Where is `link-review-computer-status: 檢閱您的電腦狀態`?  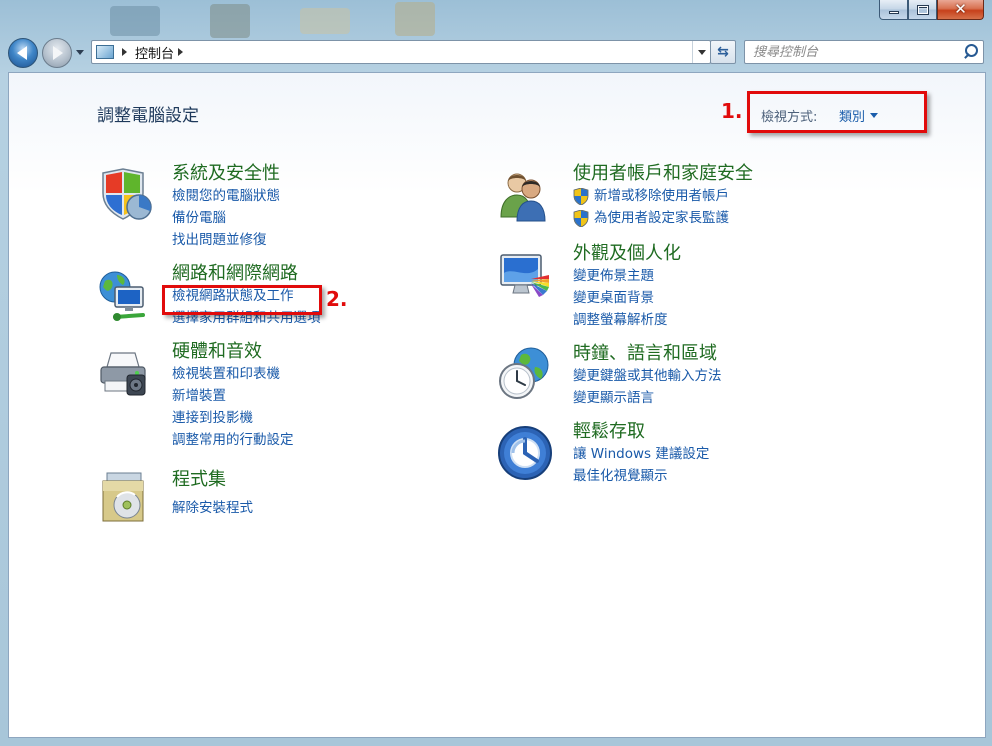
link-review-computer-status: 檢閱您的電腦狀態 is located at coordinates (226, 196).